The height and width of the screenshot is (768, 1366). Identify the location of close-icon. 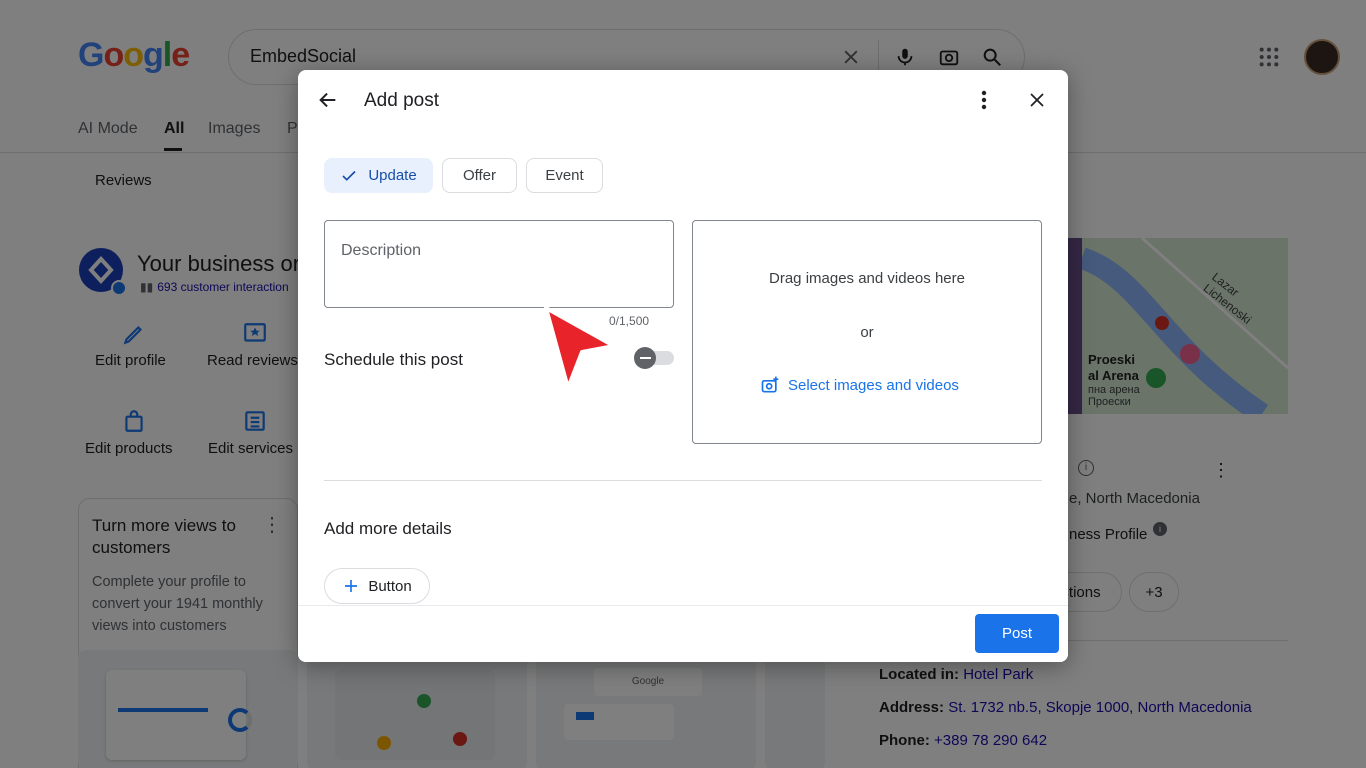
(1037, 100).